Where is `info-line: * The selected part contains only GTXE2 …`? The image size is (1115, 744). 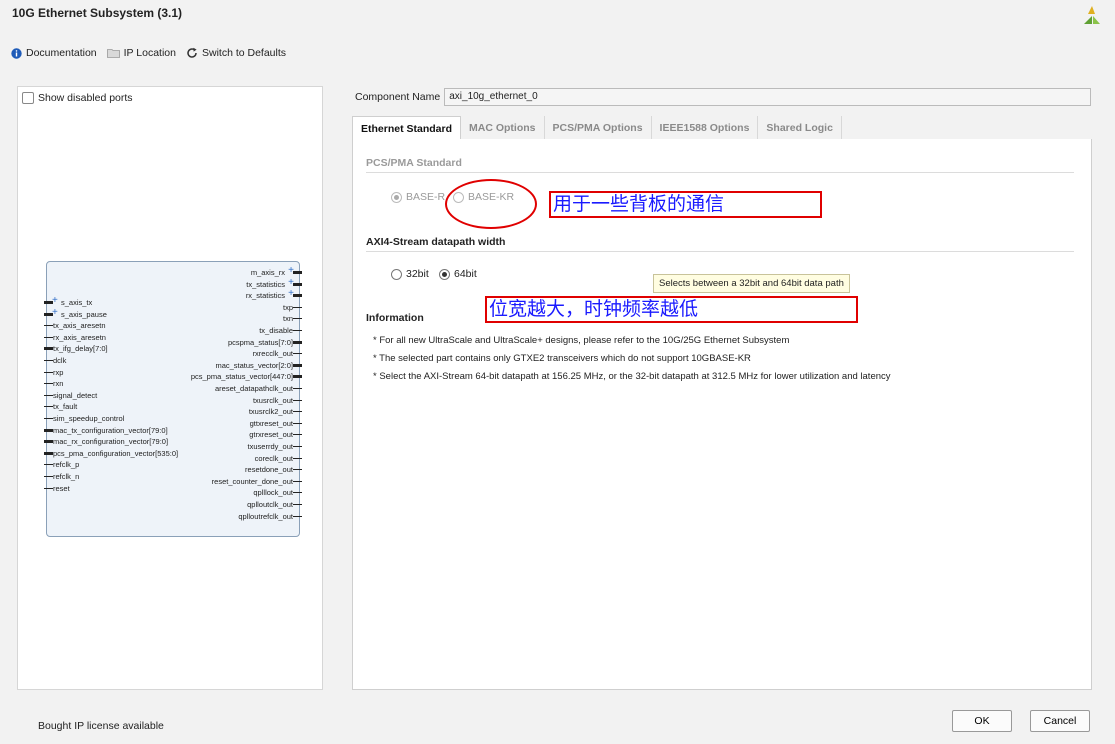
info-line: * The selected part contains only GTXE2 … is located at coordinates (562, 358).